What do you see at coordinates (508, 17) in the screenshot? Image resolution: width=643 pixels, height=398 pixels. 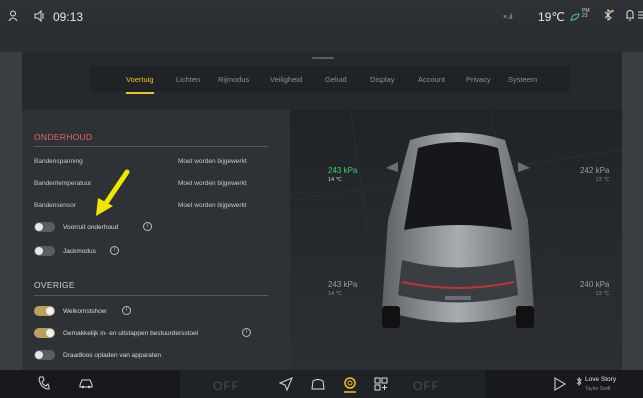 I see `signal-icon: ×.ıl` at bounding box center [508, 17].